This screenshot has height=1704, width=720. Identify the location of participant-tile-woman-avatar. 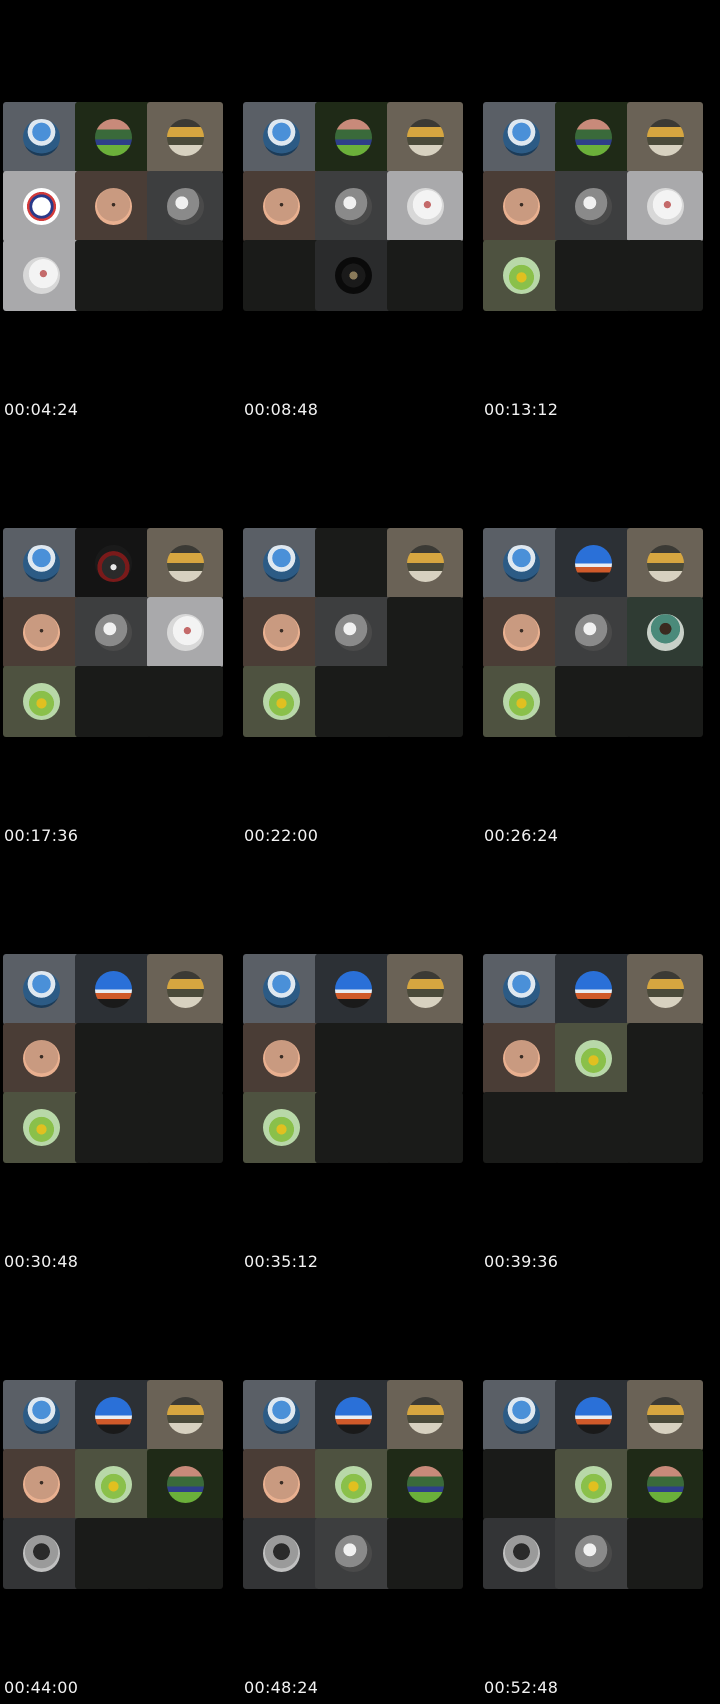
(665, 632).